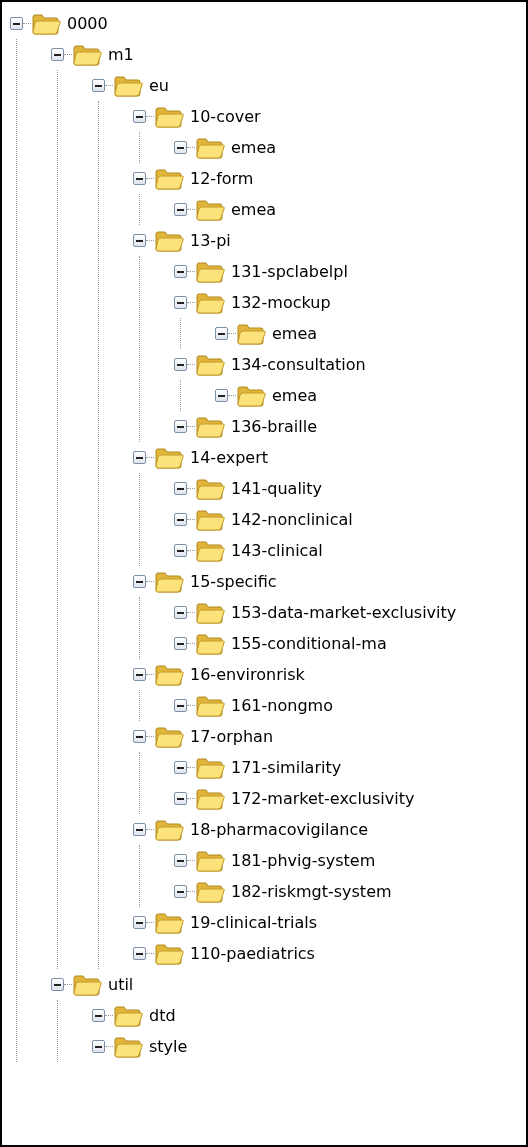 The width and height of the screenshot is (528, 1147). I want to click on folder-label: util, so click(121, 984).